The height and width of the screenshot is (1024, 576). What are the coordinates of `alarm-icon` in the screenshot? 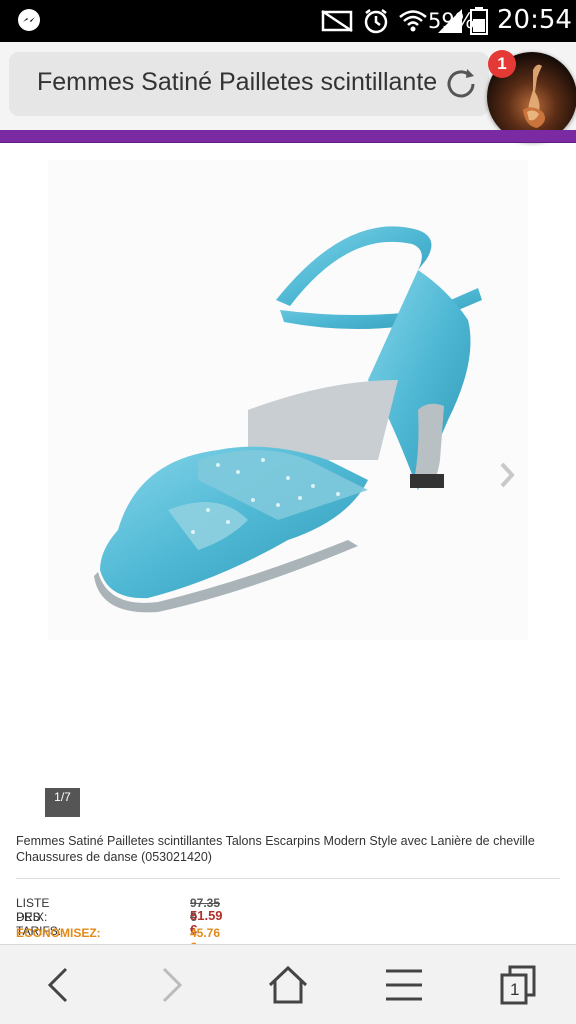 It's located at (376, 21).